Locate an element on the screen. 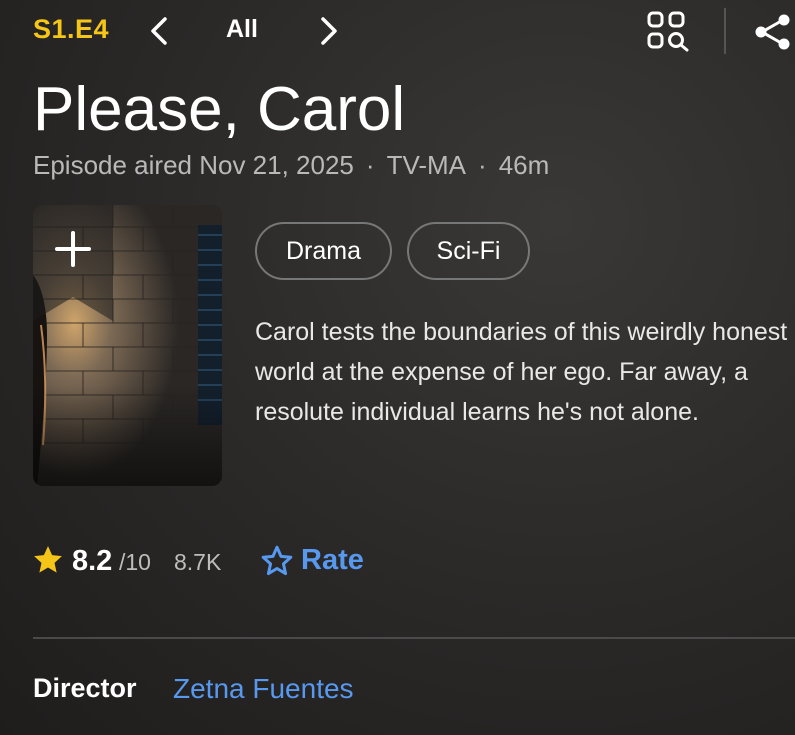 This screenshot has width=795, height=735. grid-search-icon is located at coordinates (668, 31).